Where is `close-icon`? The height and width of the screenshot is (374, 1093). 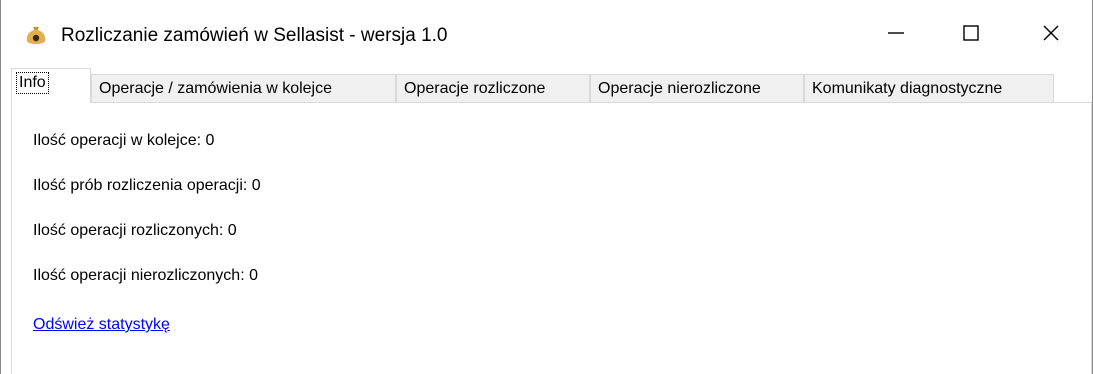 close-icon is located at coordinates (1051, 35).